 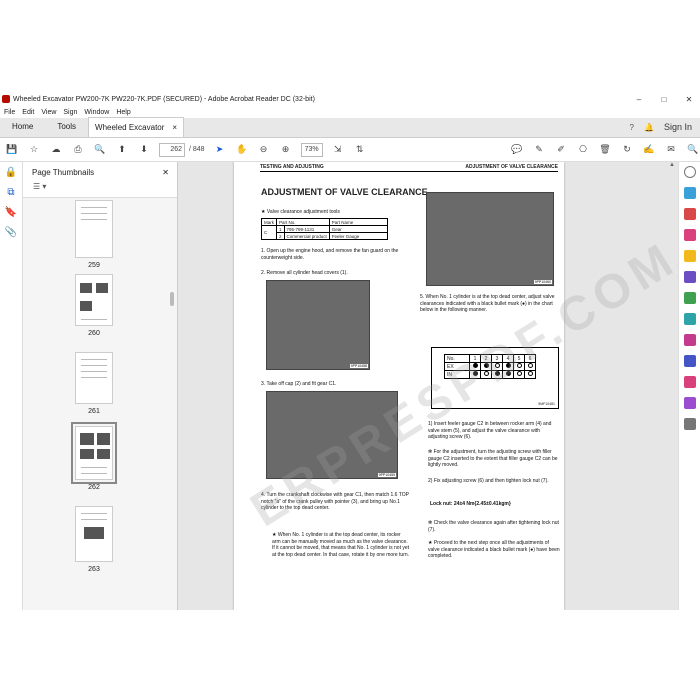 I want to click on page-heading: ADJUSTMENT OF VALVE CLEARANCE, so click(x=344, y=192).